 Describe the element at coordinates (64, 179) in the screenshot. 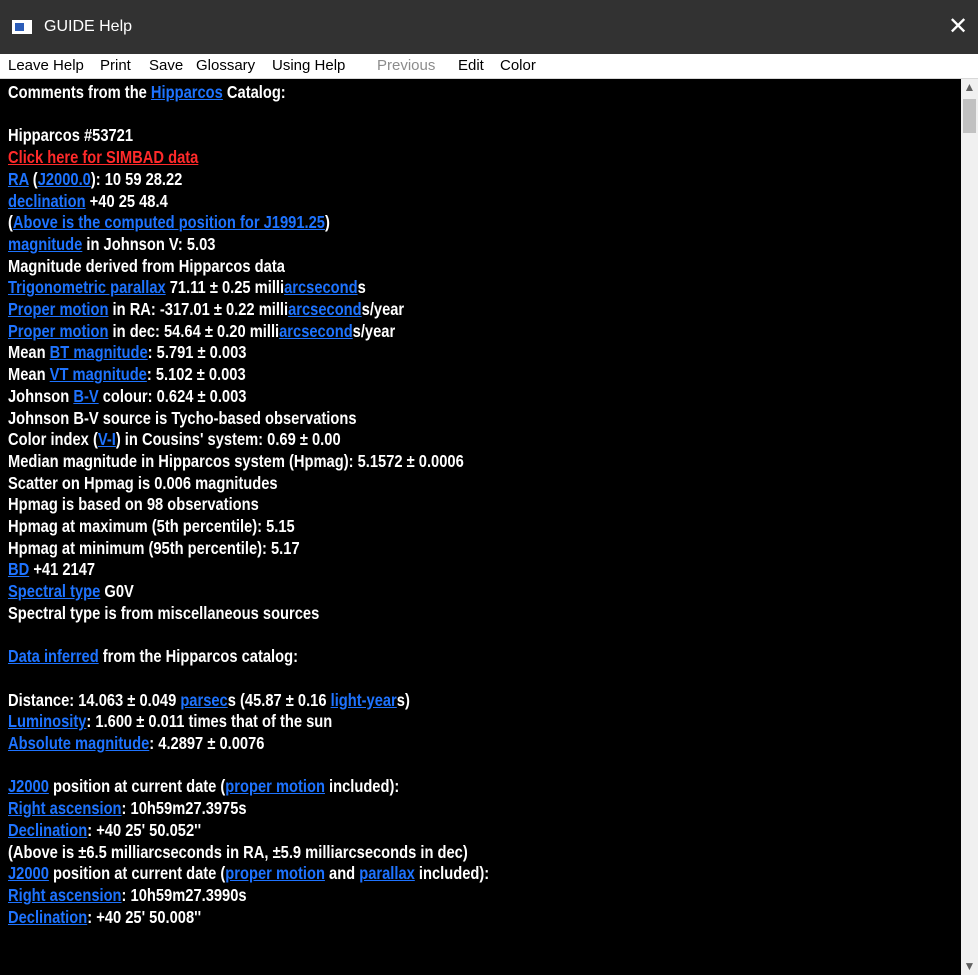

I see `hyperlink: J2000.0` at that location.